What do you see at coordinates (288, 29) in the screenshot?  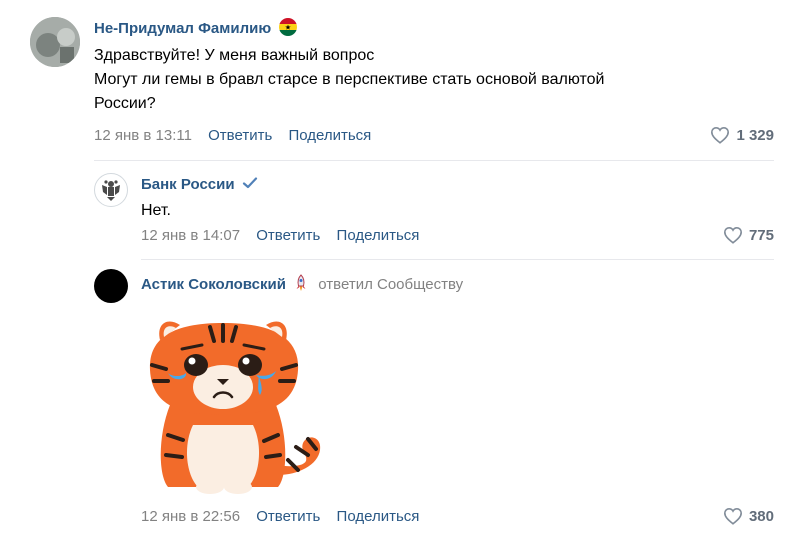 I see `ghana-flag-icon` at bounding box center [288, 29].